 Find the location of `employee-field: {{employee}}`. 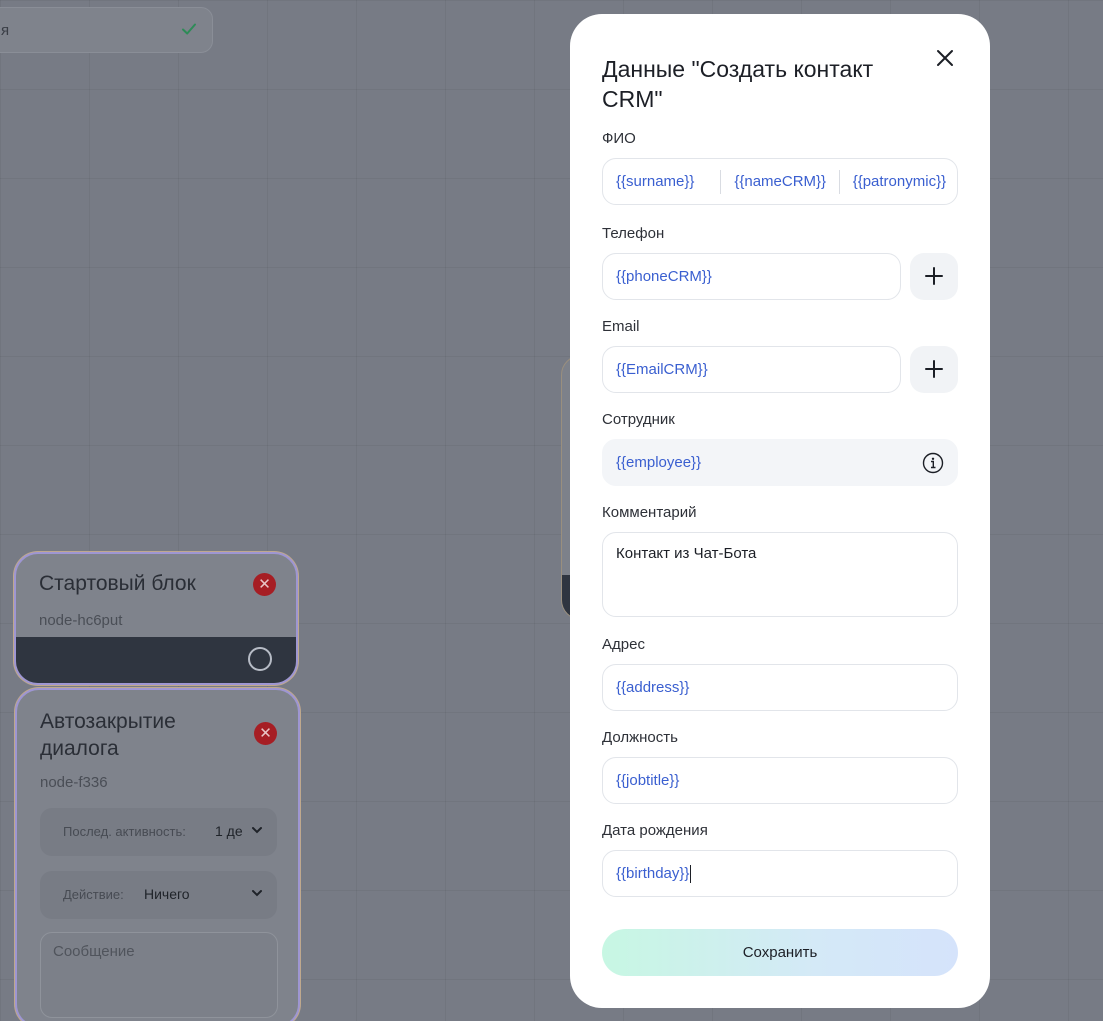

employee-field: {{employee}} is located at coordinates (780, 462).